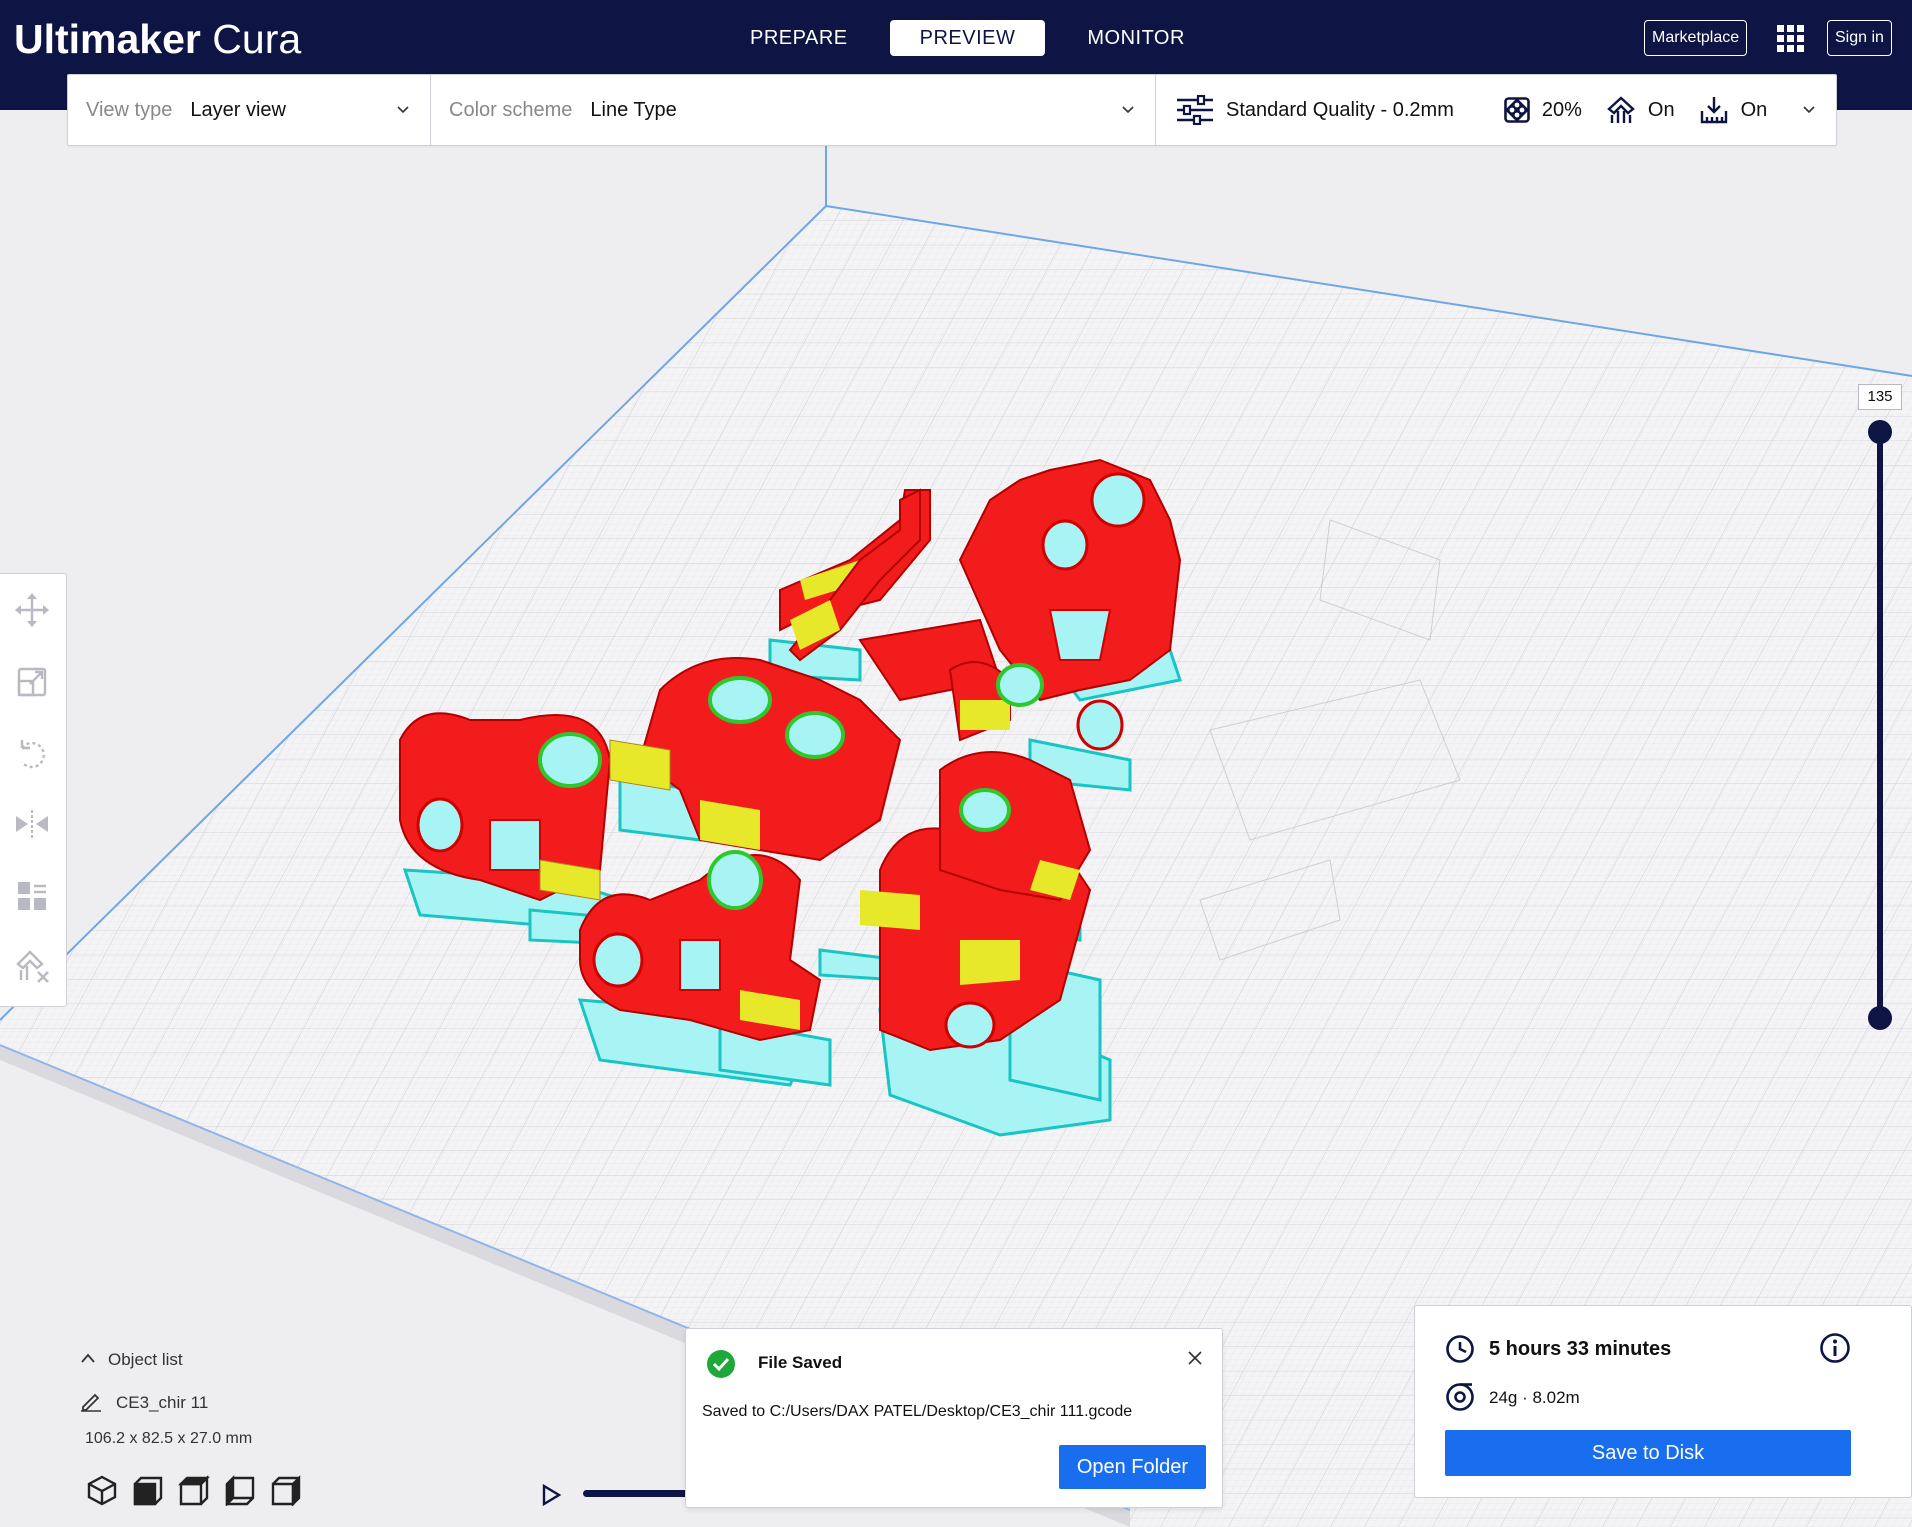 The width and height of the screenshot is (1912, 1527). What do you see at coordinates (230, 1360) in the screenshot?
I see `object-list-toggle: Object list` at bounding box center [230, 1360].